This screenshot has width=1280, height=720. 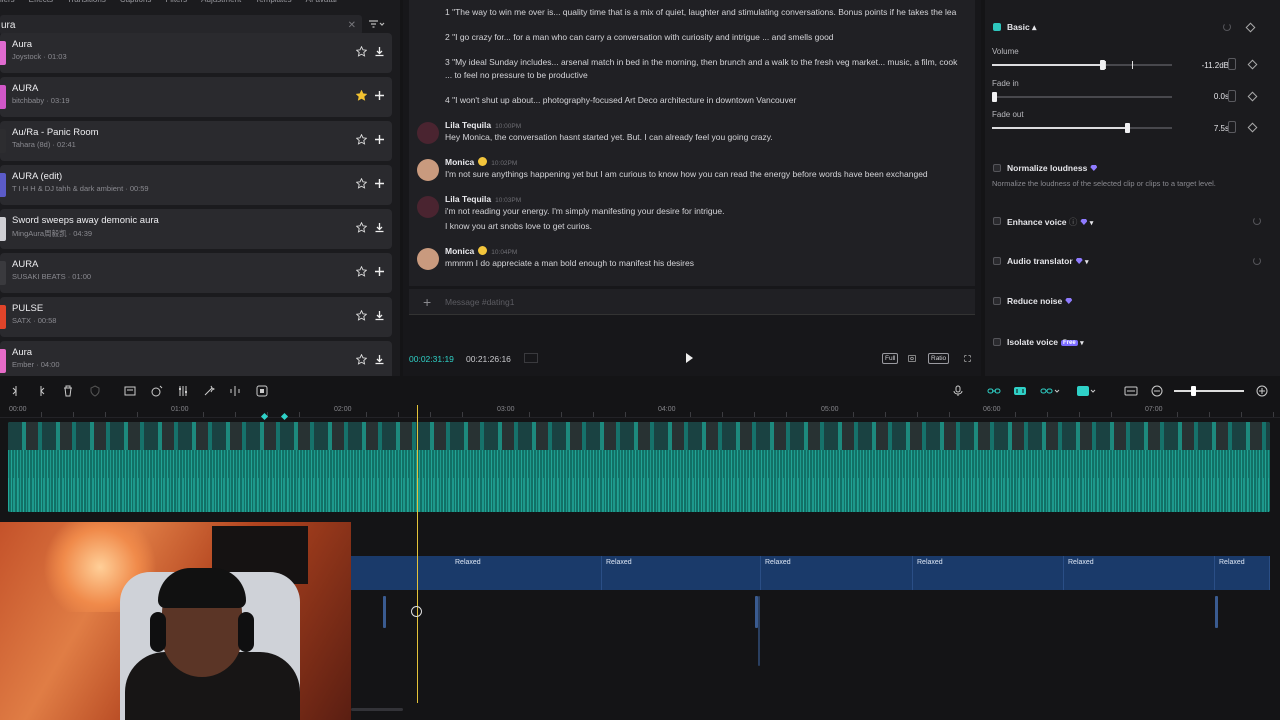 I want to click on track-row: PULSE SATX · 00:58, so click(x=196, y=317).